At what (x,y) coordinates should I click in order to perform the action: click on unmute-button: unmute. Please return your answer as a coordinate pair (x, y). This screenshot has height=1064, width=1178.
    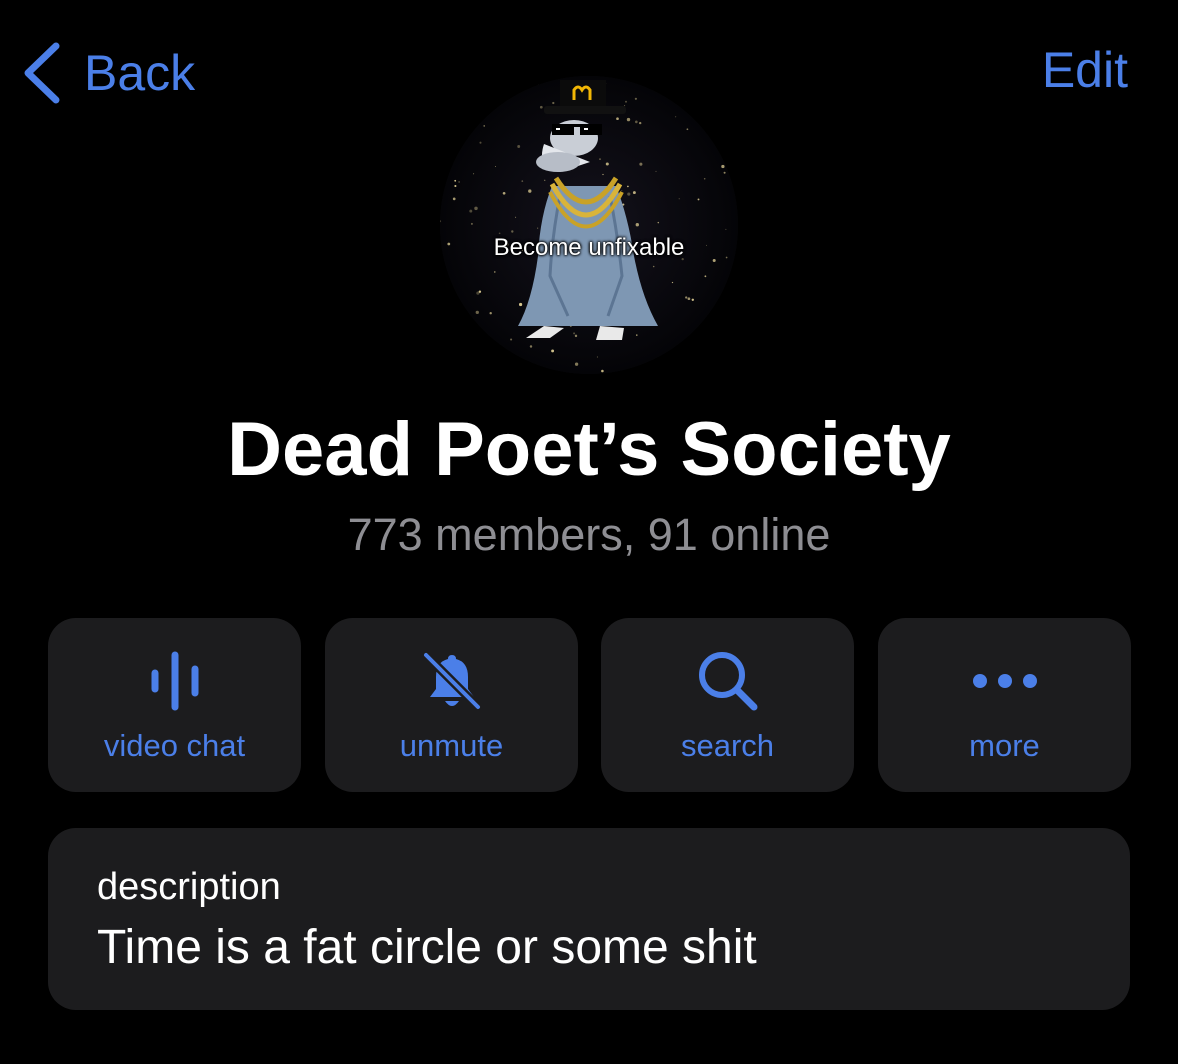
    Looking at the image, I should click on (451, 705).